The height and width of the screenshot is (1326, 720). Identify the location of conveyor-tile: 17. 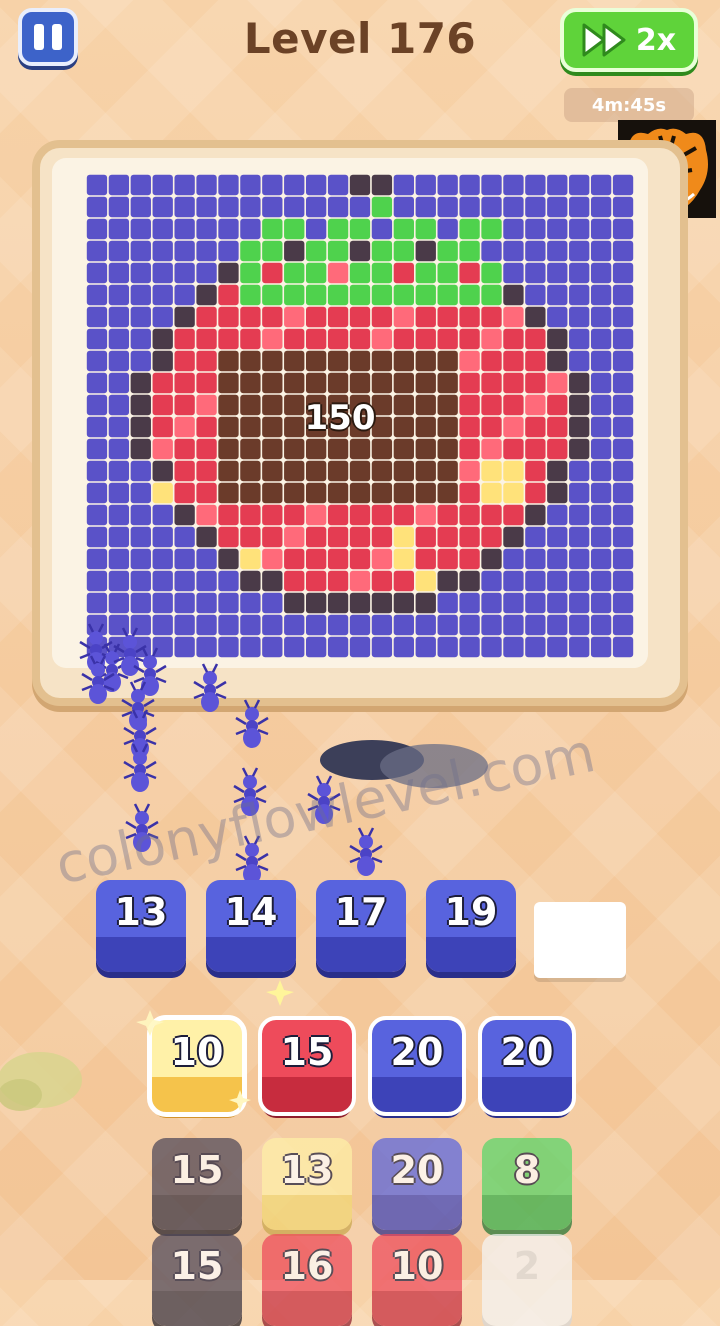
(361, 926).